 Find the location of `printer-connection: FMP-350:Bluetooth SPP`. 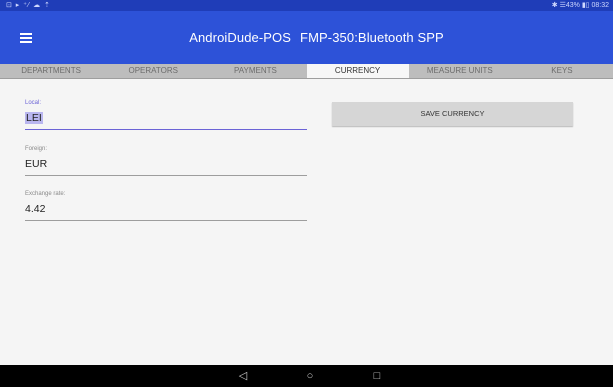

printer-connection: FMP-350:Bluetooth SPP is located at coordinates (372, 37).